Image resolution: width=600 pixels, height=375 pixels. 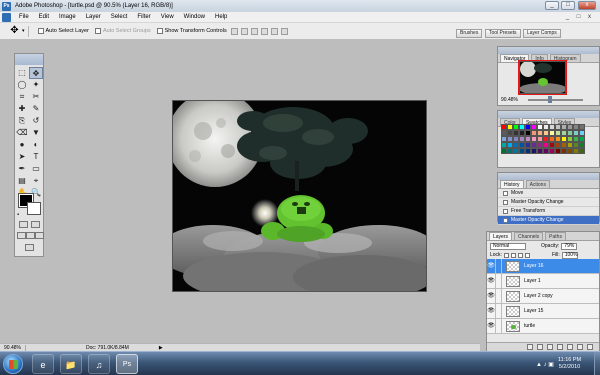 I want to click on taskbar-photoshop-icon: Ps, so click(x=127, y=364).